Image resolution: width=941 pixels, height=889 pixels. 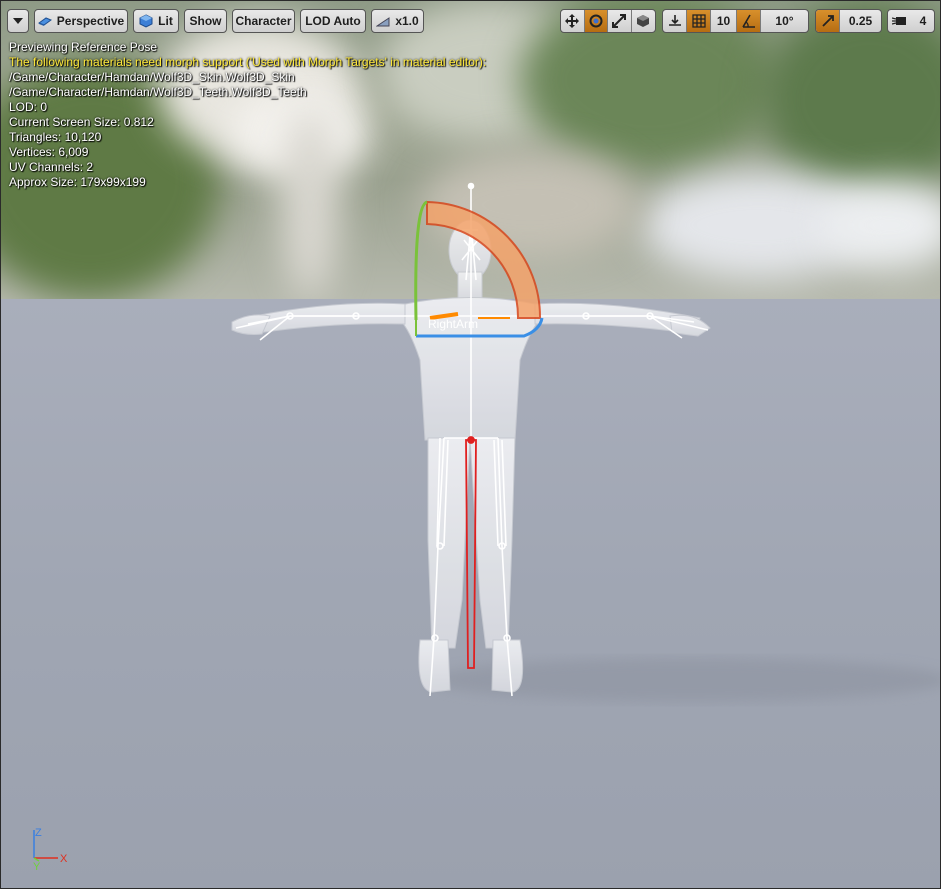 What do you see at coordinates (38, 833) in the screenshot?
I see `z-axis-label: Z` at bounding box center [38, 833].